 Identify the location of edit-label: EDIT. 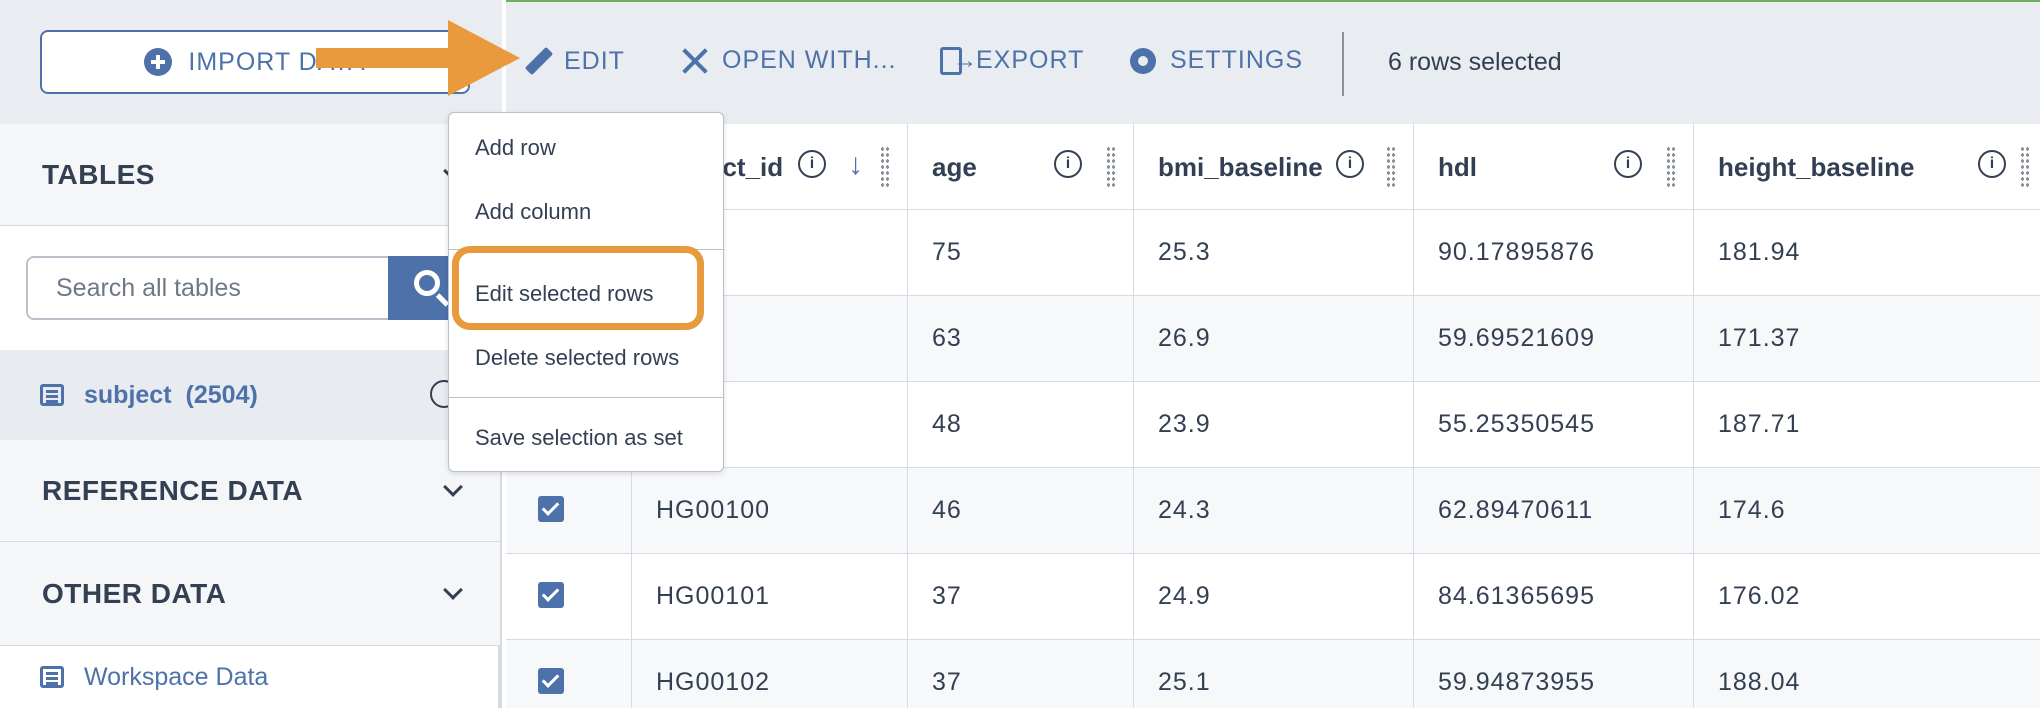
(594, 60).